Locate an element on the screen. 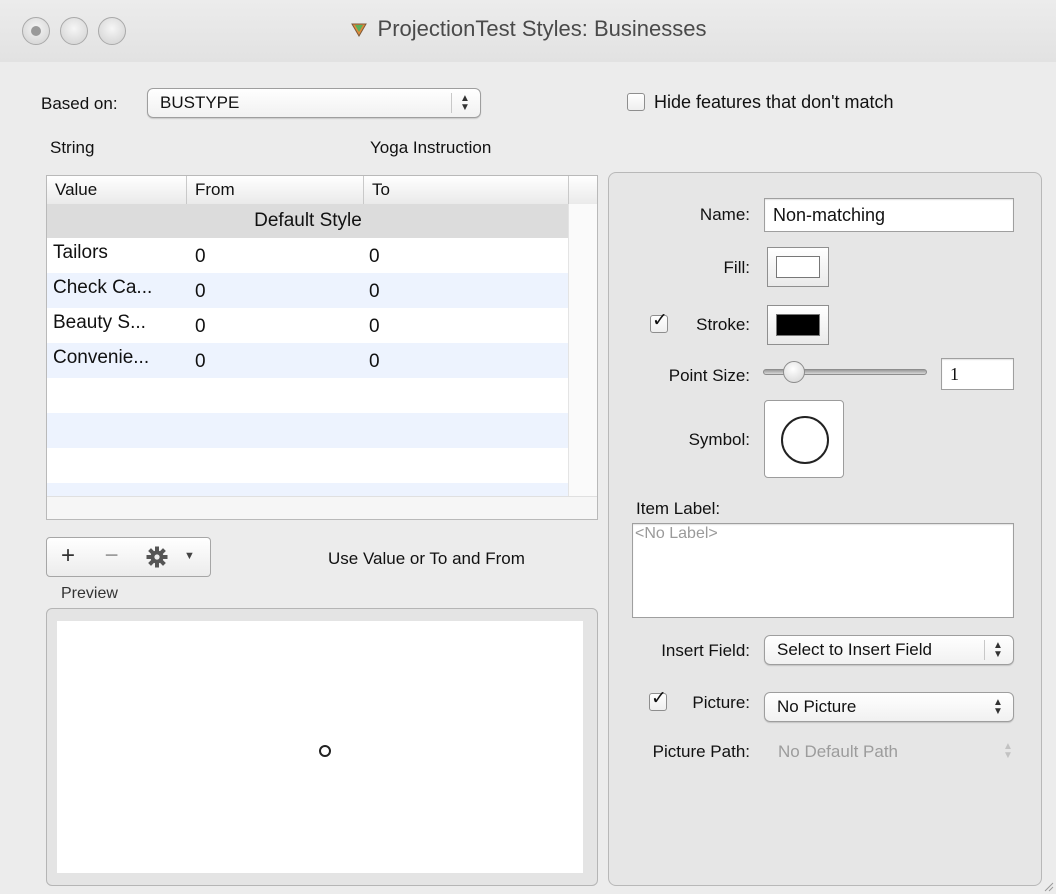 This screenshot has width=1056, height=894. name-label: Name: is located at coordinates (724, 214).